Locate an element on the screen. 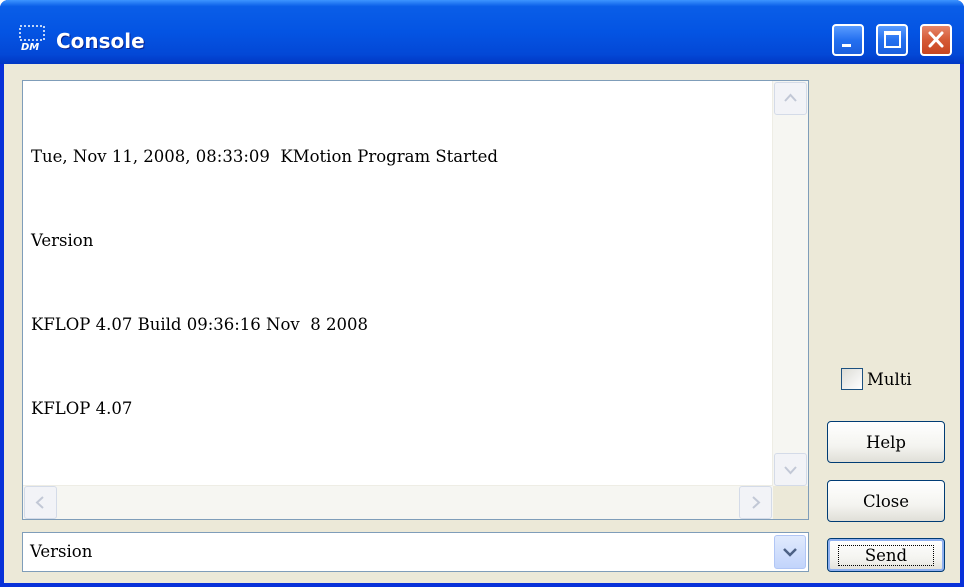  window-title: Console is located at coordinates (100, 41).